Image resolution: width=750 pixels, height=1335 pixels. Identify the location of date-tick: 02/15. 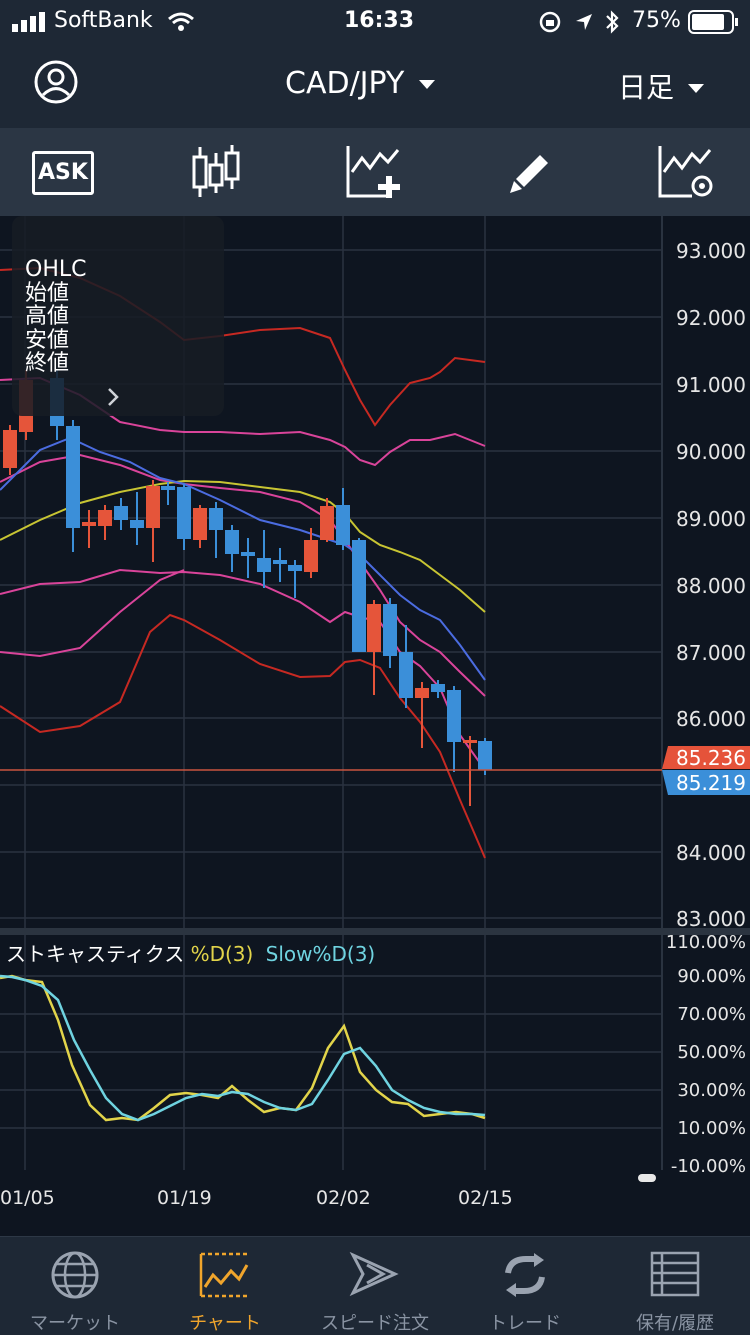
(485, 1198).